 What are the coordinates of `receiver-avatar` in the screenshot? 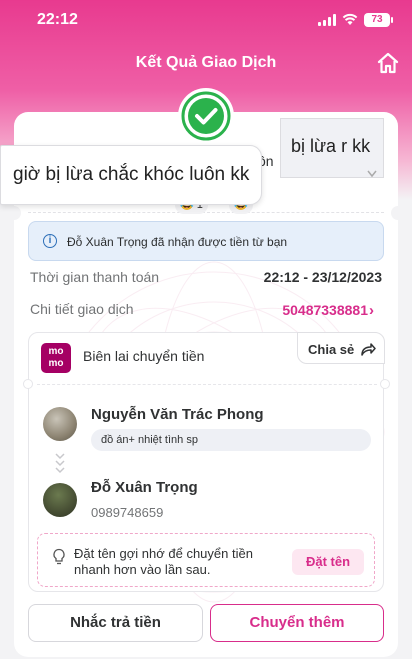 It's located at (60, 500).